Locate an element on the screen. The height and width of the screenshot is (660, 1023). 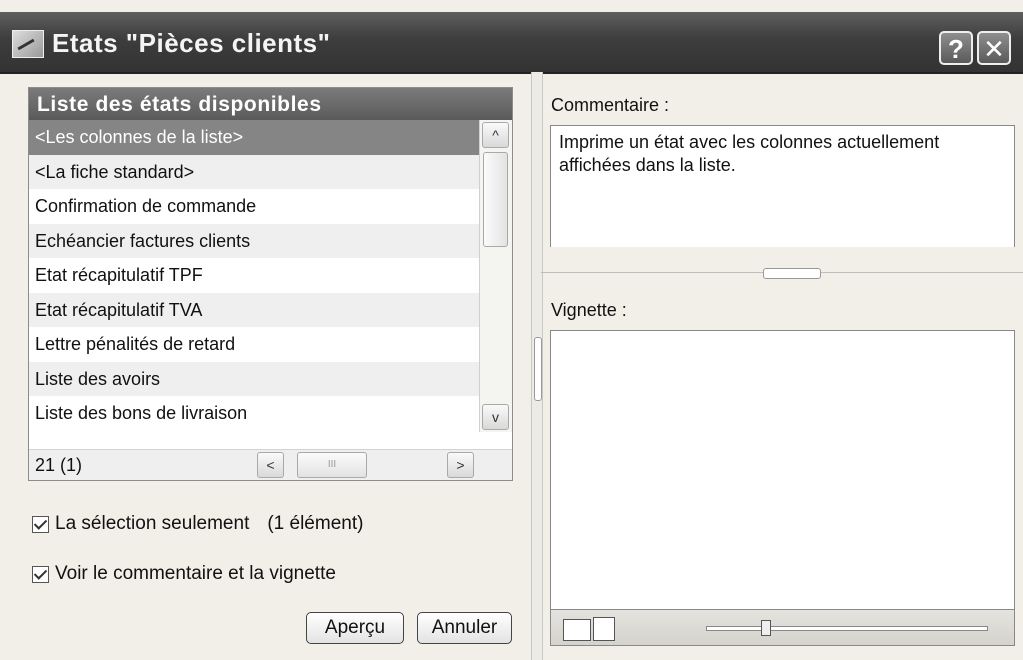
scroll-right-button: > is located at coordinates (460, 465).